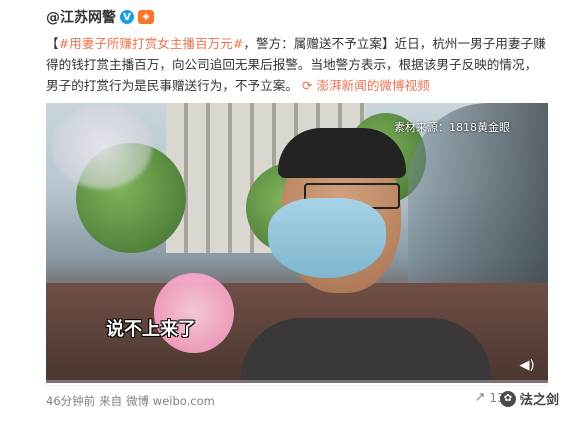 Image resolution: width=575 pixels, height=430 pixels. What do you see at coordinates (309, 85) in the screenshot?
I see `video-link-icon: ⟳` at bounding box center [309, 85].